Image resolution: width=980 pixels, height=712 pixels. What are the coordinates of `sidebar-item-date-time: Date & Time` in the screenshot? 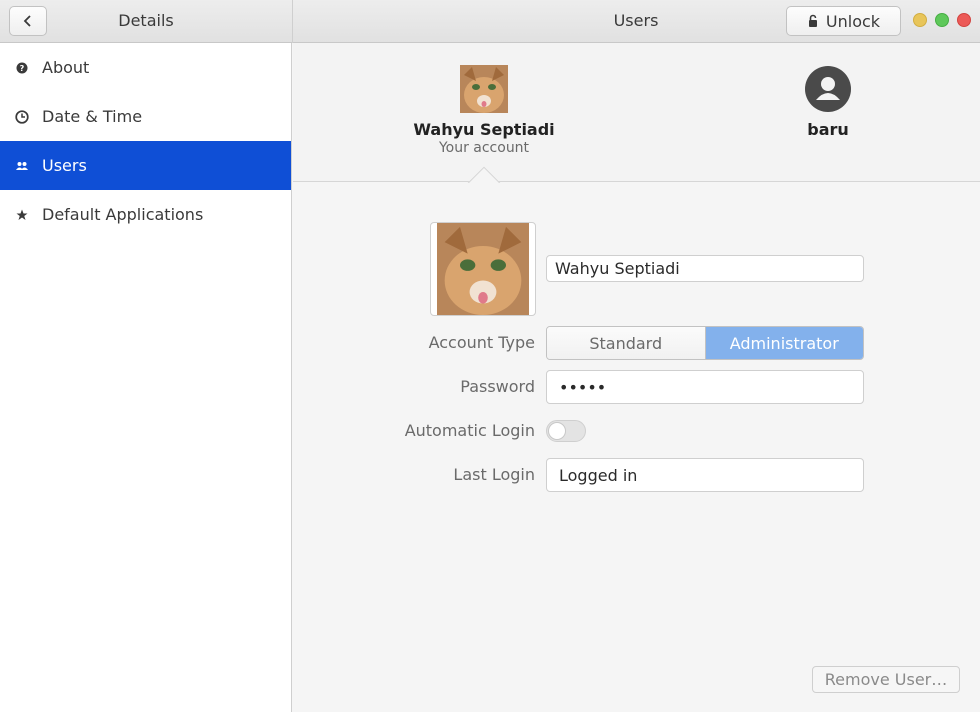 It's located at (145, 116).